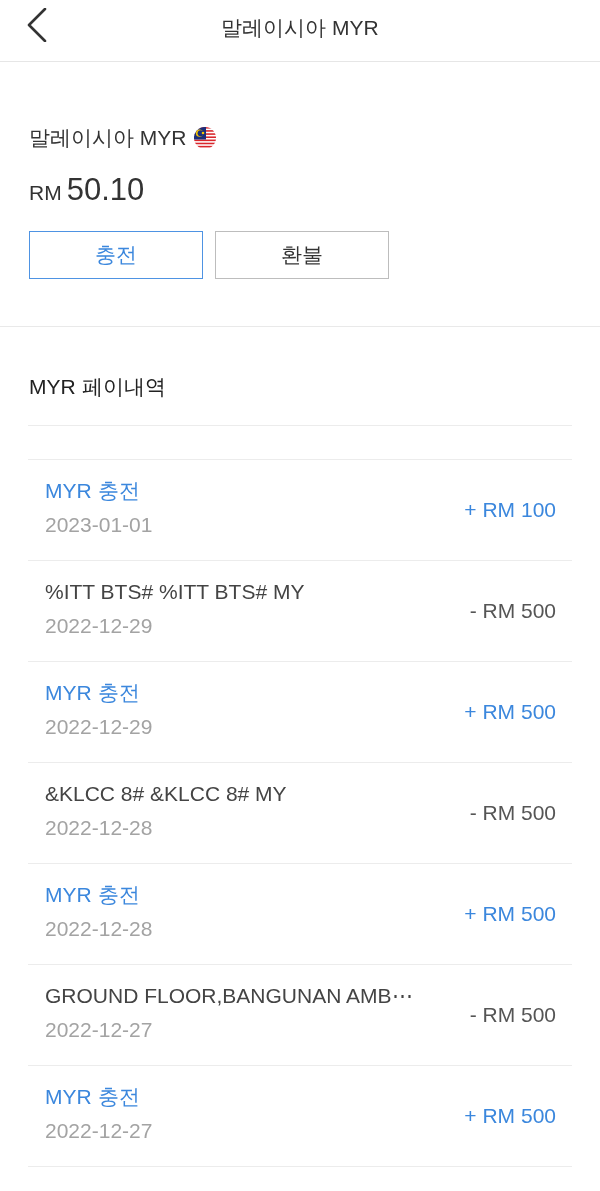 This screenshot has height=1191, width=600. What do you see at coordinates (300, 27) in the screenshot?
I see `page-title: 말레이시아 MYR` at bounding box center [300, 27].